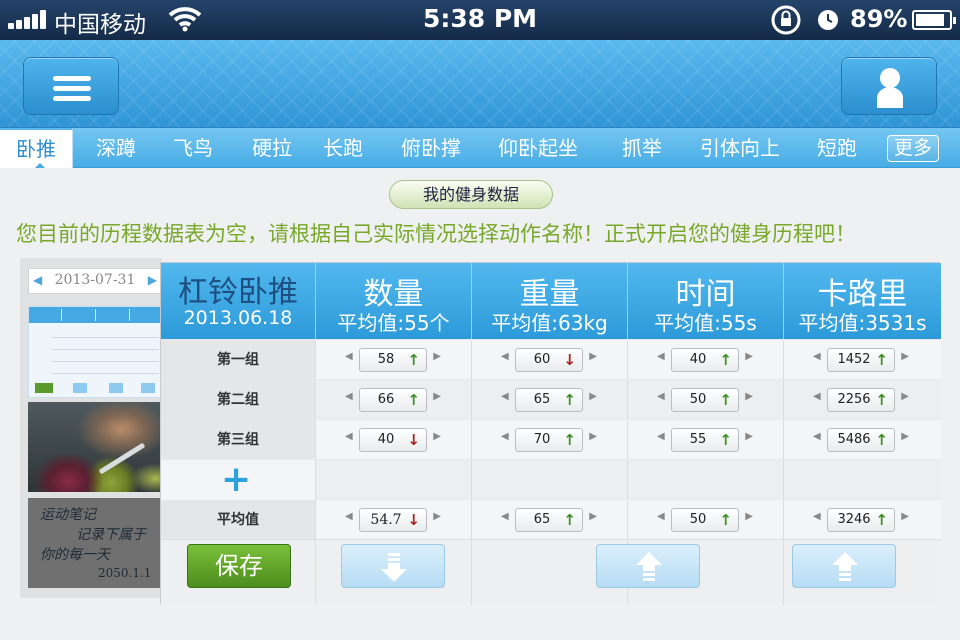  I want to click on value-stepper: ◀ 2256 ↑ ▶, so click(861, 400).